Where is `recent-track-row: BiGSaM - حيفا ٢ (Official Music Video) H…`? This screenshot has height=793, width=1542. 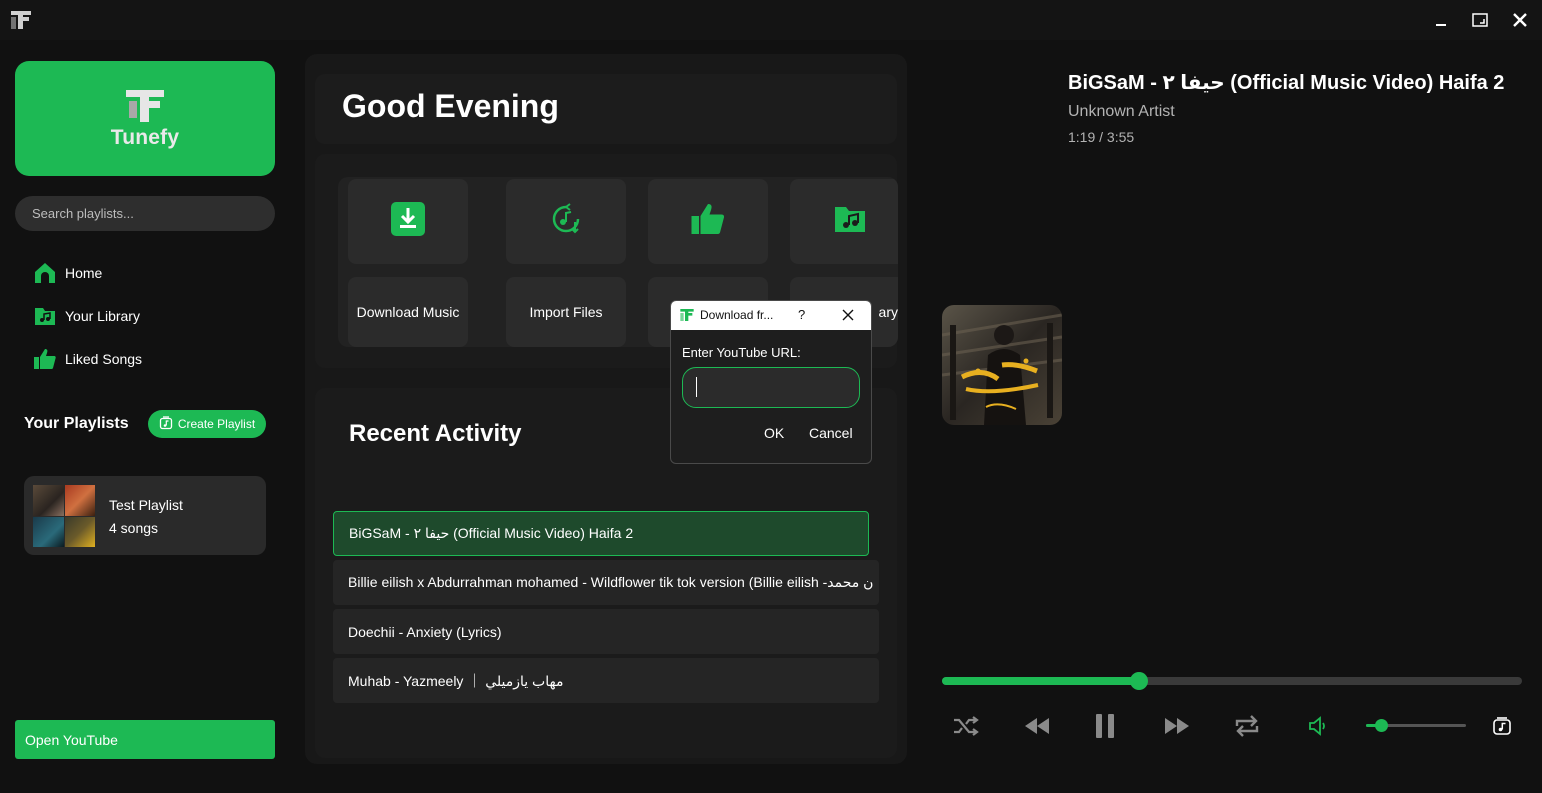 recent-track-row: BiGSaM - حيفا ٢ (Official Music Video) H… is located at coordinates (601, 533).